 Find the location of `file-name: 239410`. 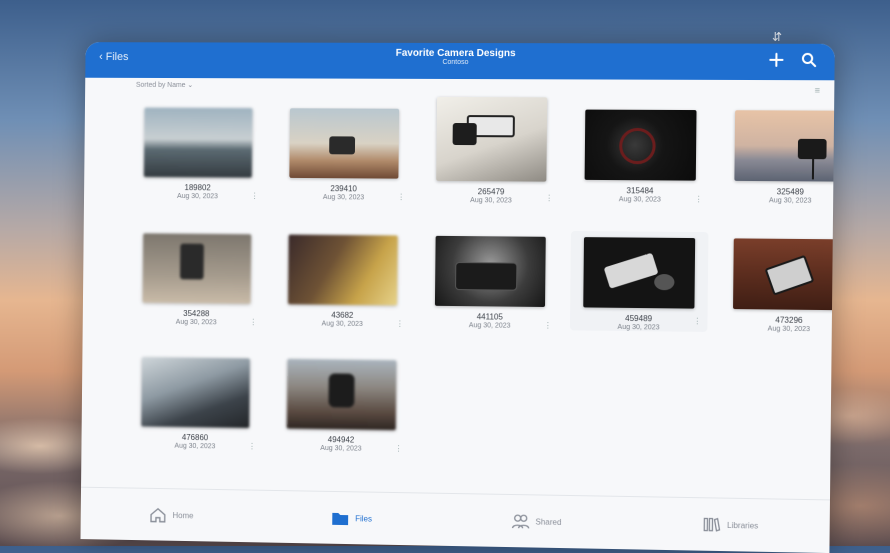

file-name: 239410 is located at coordinates (343, 189).